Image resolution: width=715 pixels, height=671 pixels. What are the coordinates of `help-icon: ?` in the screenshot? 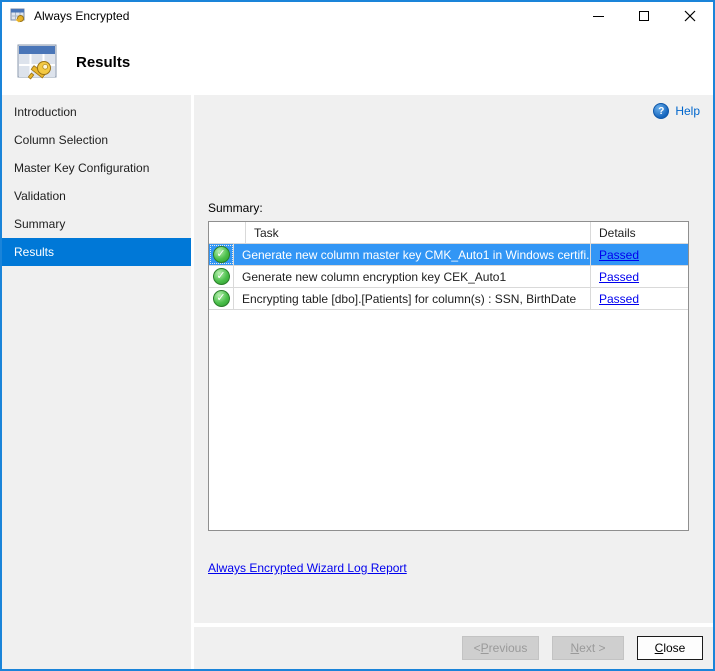 It's located at (661, 111).